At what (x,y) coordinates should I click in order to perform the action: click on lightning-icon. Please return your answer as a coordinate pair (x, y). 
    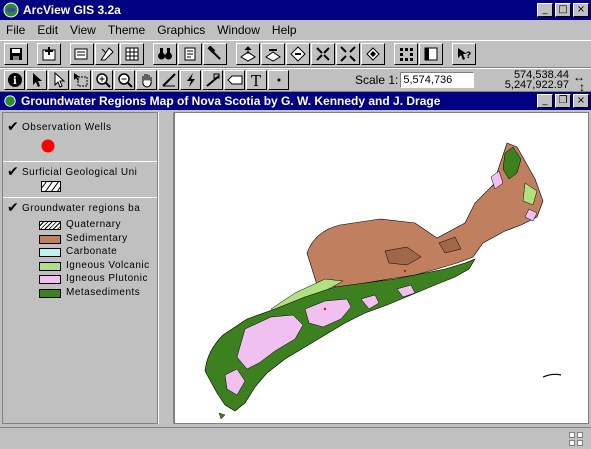
    Looking at the image, I should click on (190, 80).